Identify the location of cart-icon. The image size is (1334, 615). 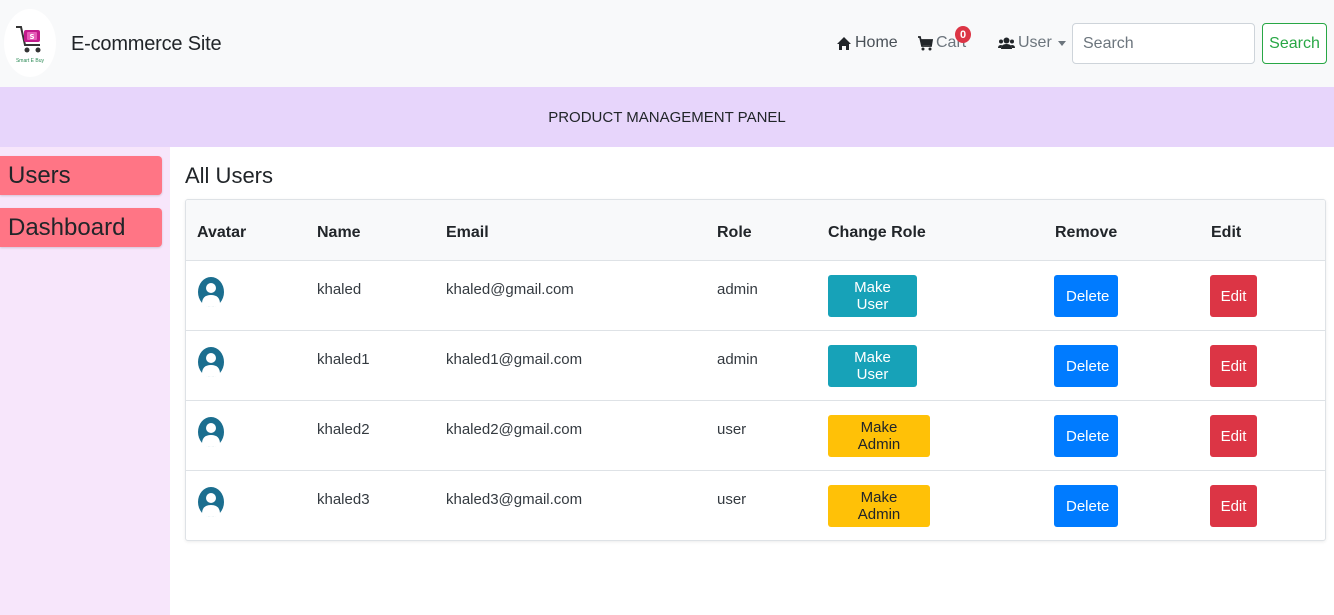
(925, 42).